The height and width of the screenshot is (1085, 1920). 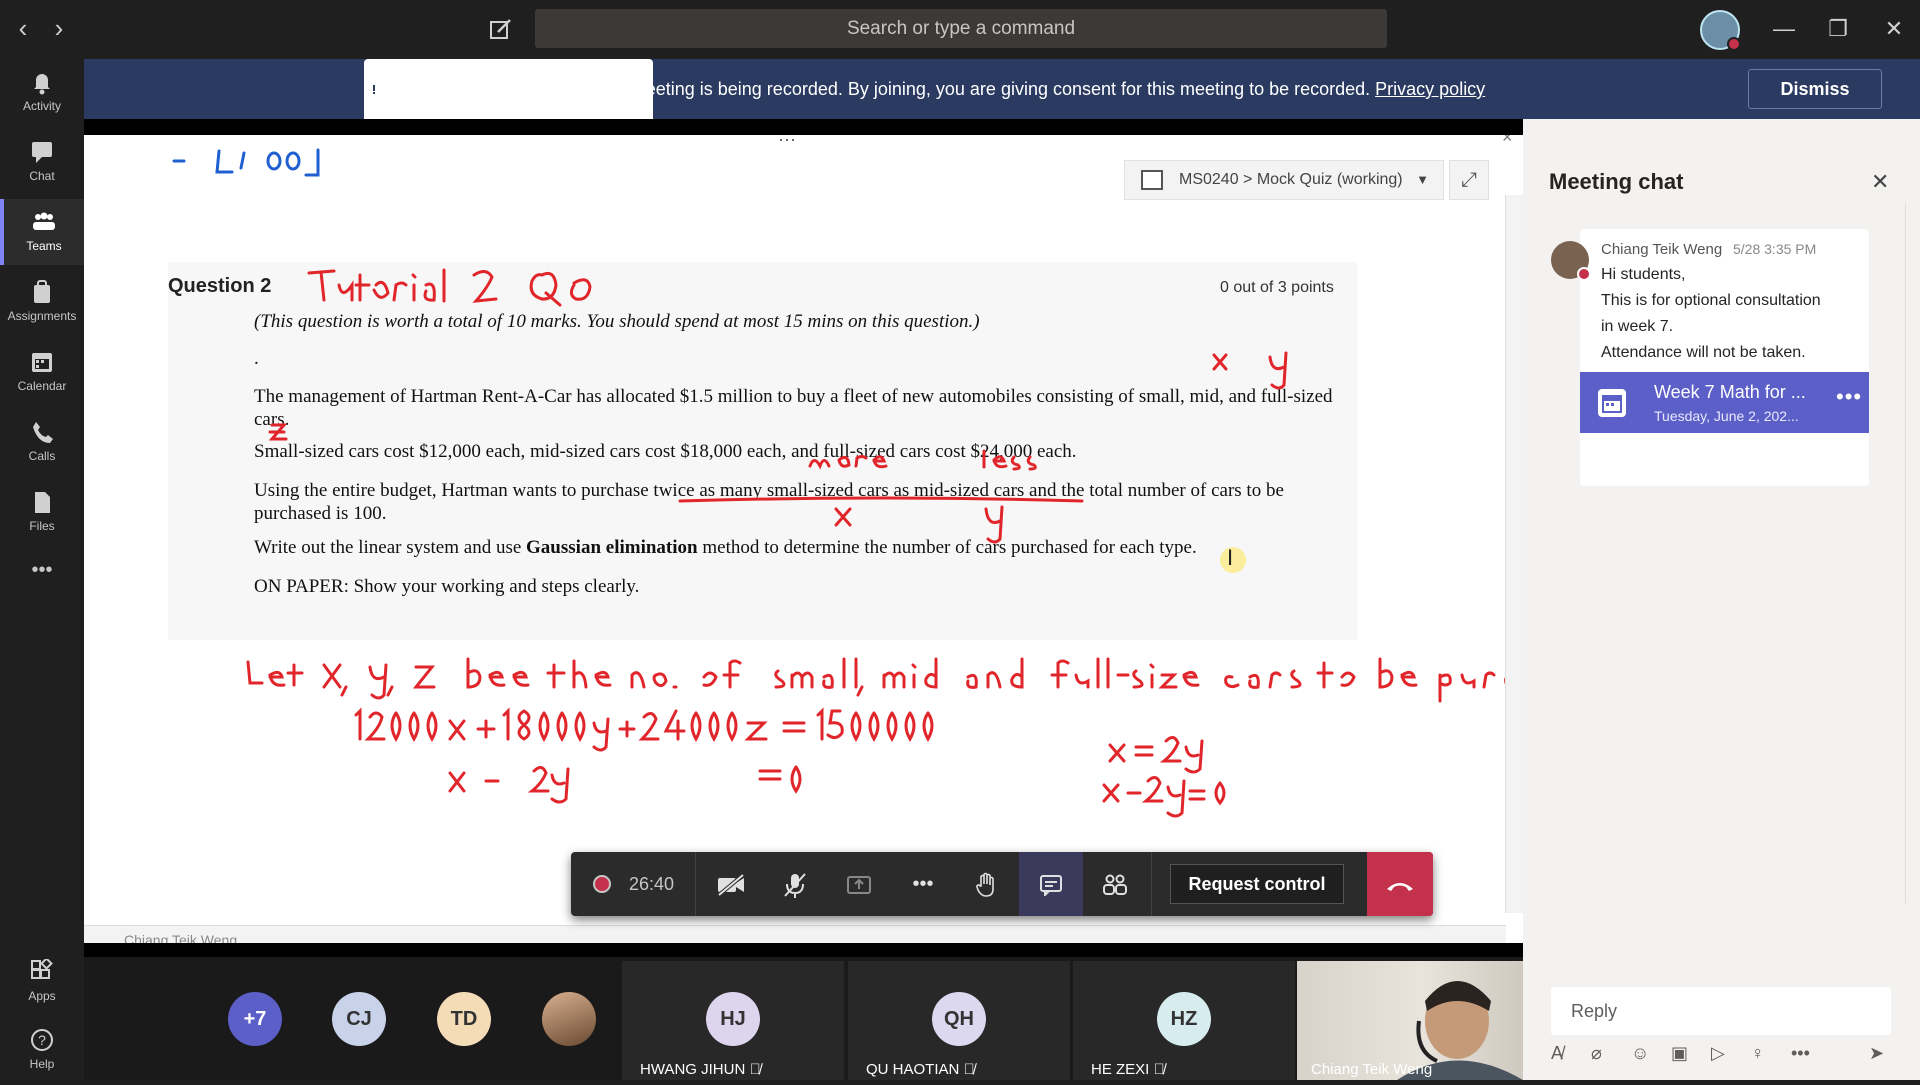 What do you see at coordinates (1051, 884) in the screenshot?
I see `show-conversation-button` at bounding box center [1051, 884].